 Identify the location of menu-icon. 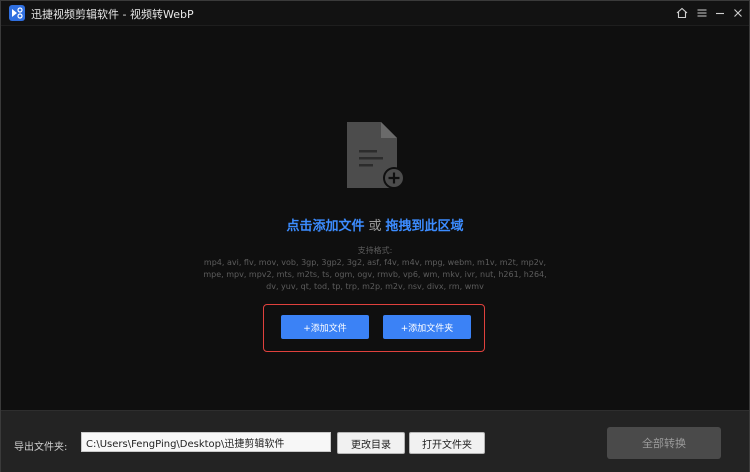
(702, 13).